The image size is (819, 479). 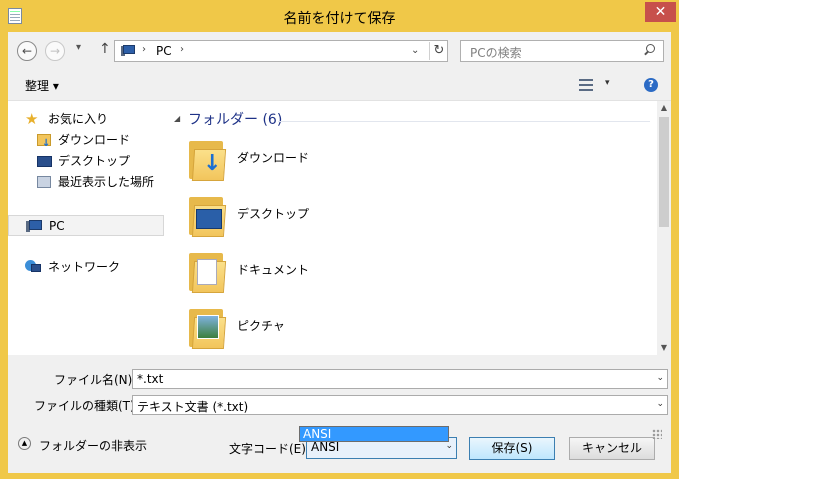 I want to click on navigation-bar: ← → ▾ ↑ › PC › ⌄ ↻ PCの検索, so click(x=339, y=51).